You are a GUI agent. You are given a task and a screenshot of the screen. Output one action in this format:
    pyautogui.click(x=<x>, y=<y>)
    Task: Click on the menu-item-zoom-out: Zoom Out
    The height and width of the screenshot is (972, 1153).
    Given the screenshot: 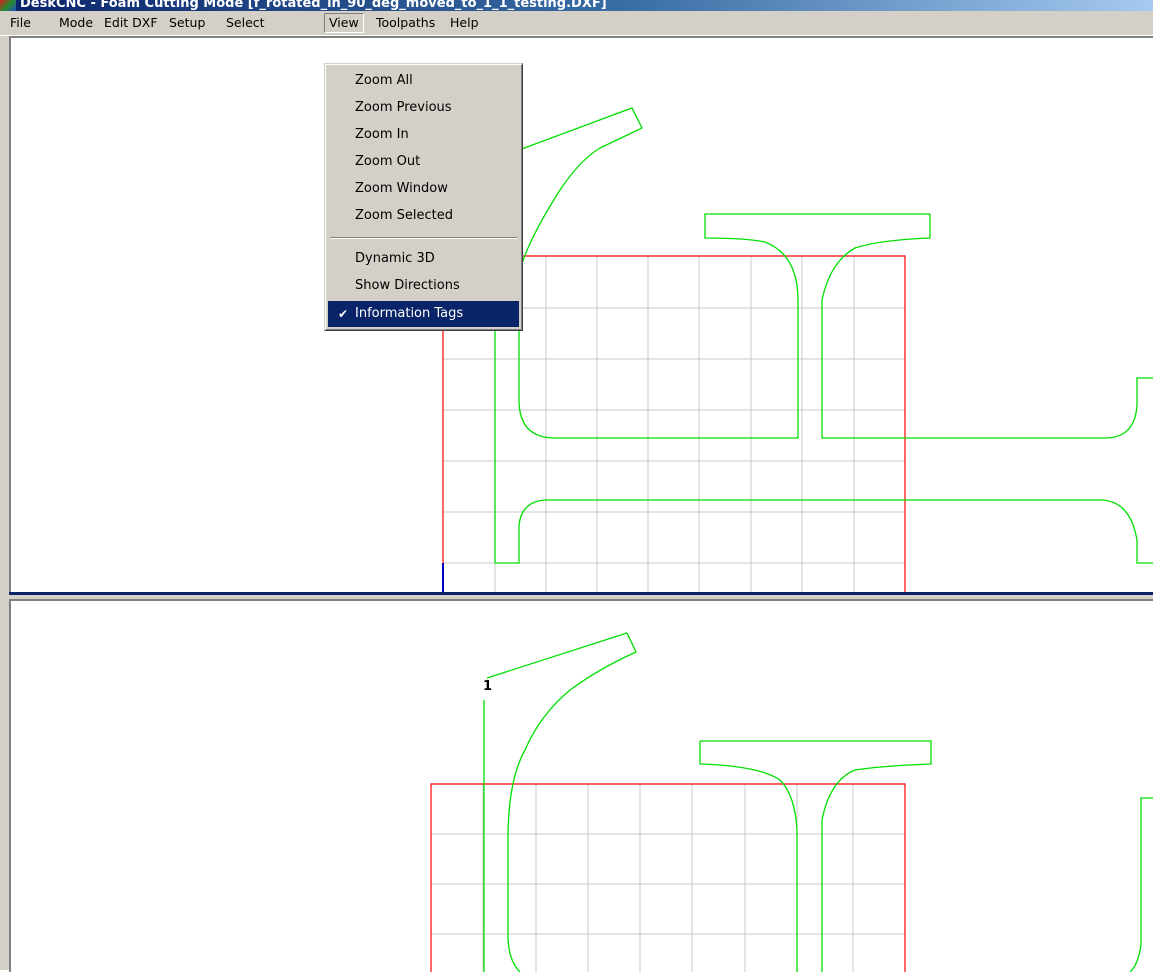 What is the action you would take?
    pyautogui.click(x=423, y=162)
    